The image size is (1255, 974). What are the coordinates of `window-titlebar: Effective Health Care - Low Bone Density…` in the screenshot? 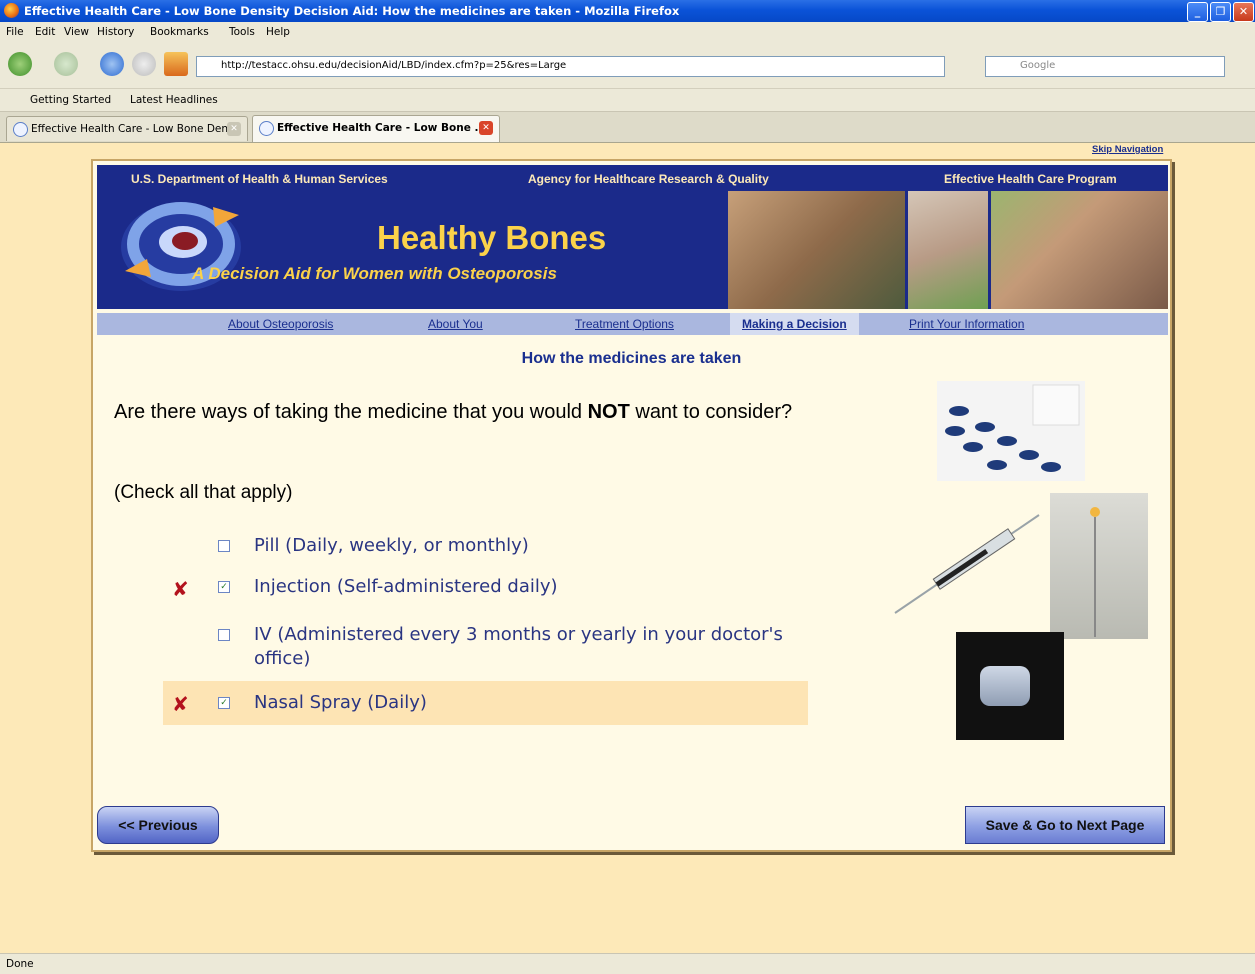 It's located at (627, 11).